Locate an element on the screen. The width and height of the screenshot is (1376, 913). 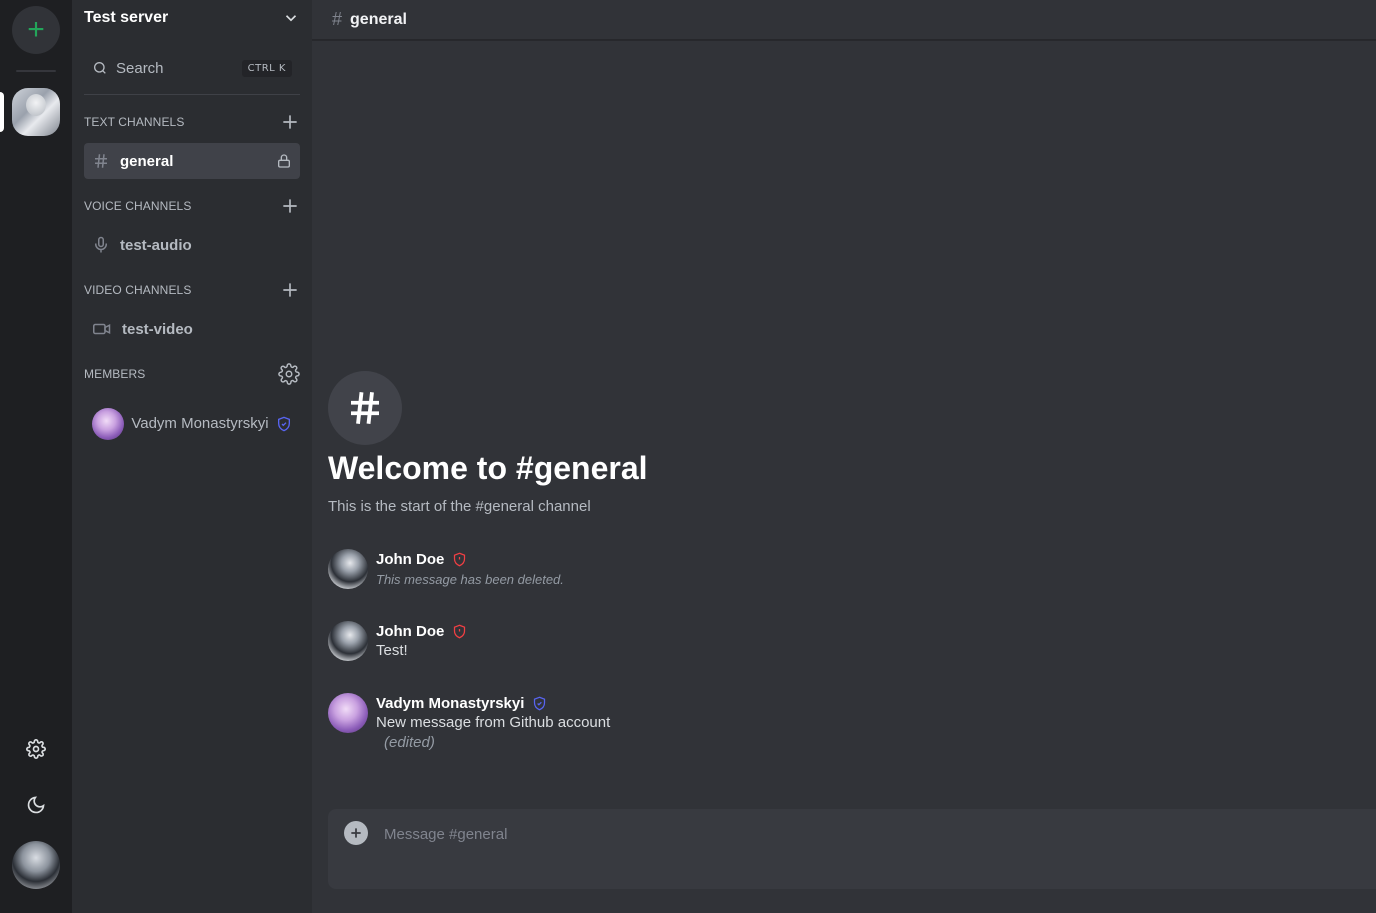
server-icon-test-server is located at coordinates (36, 112).